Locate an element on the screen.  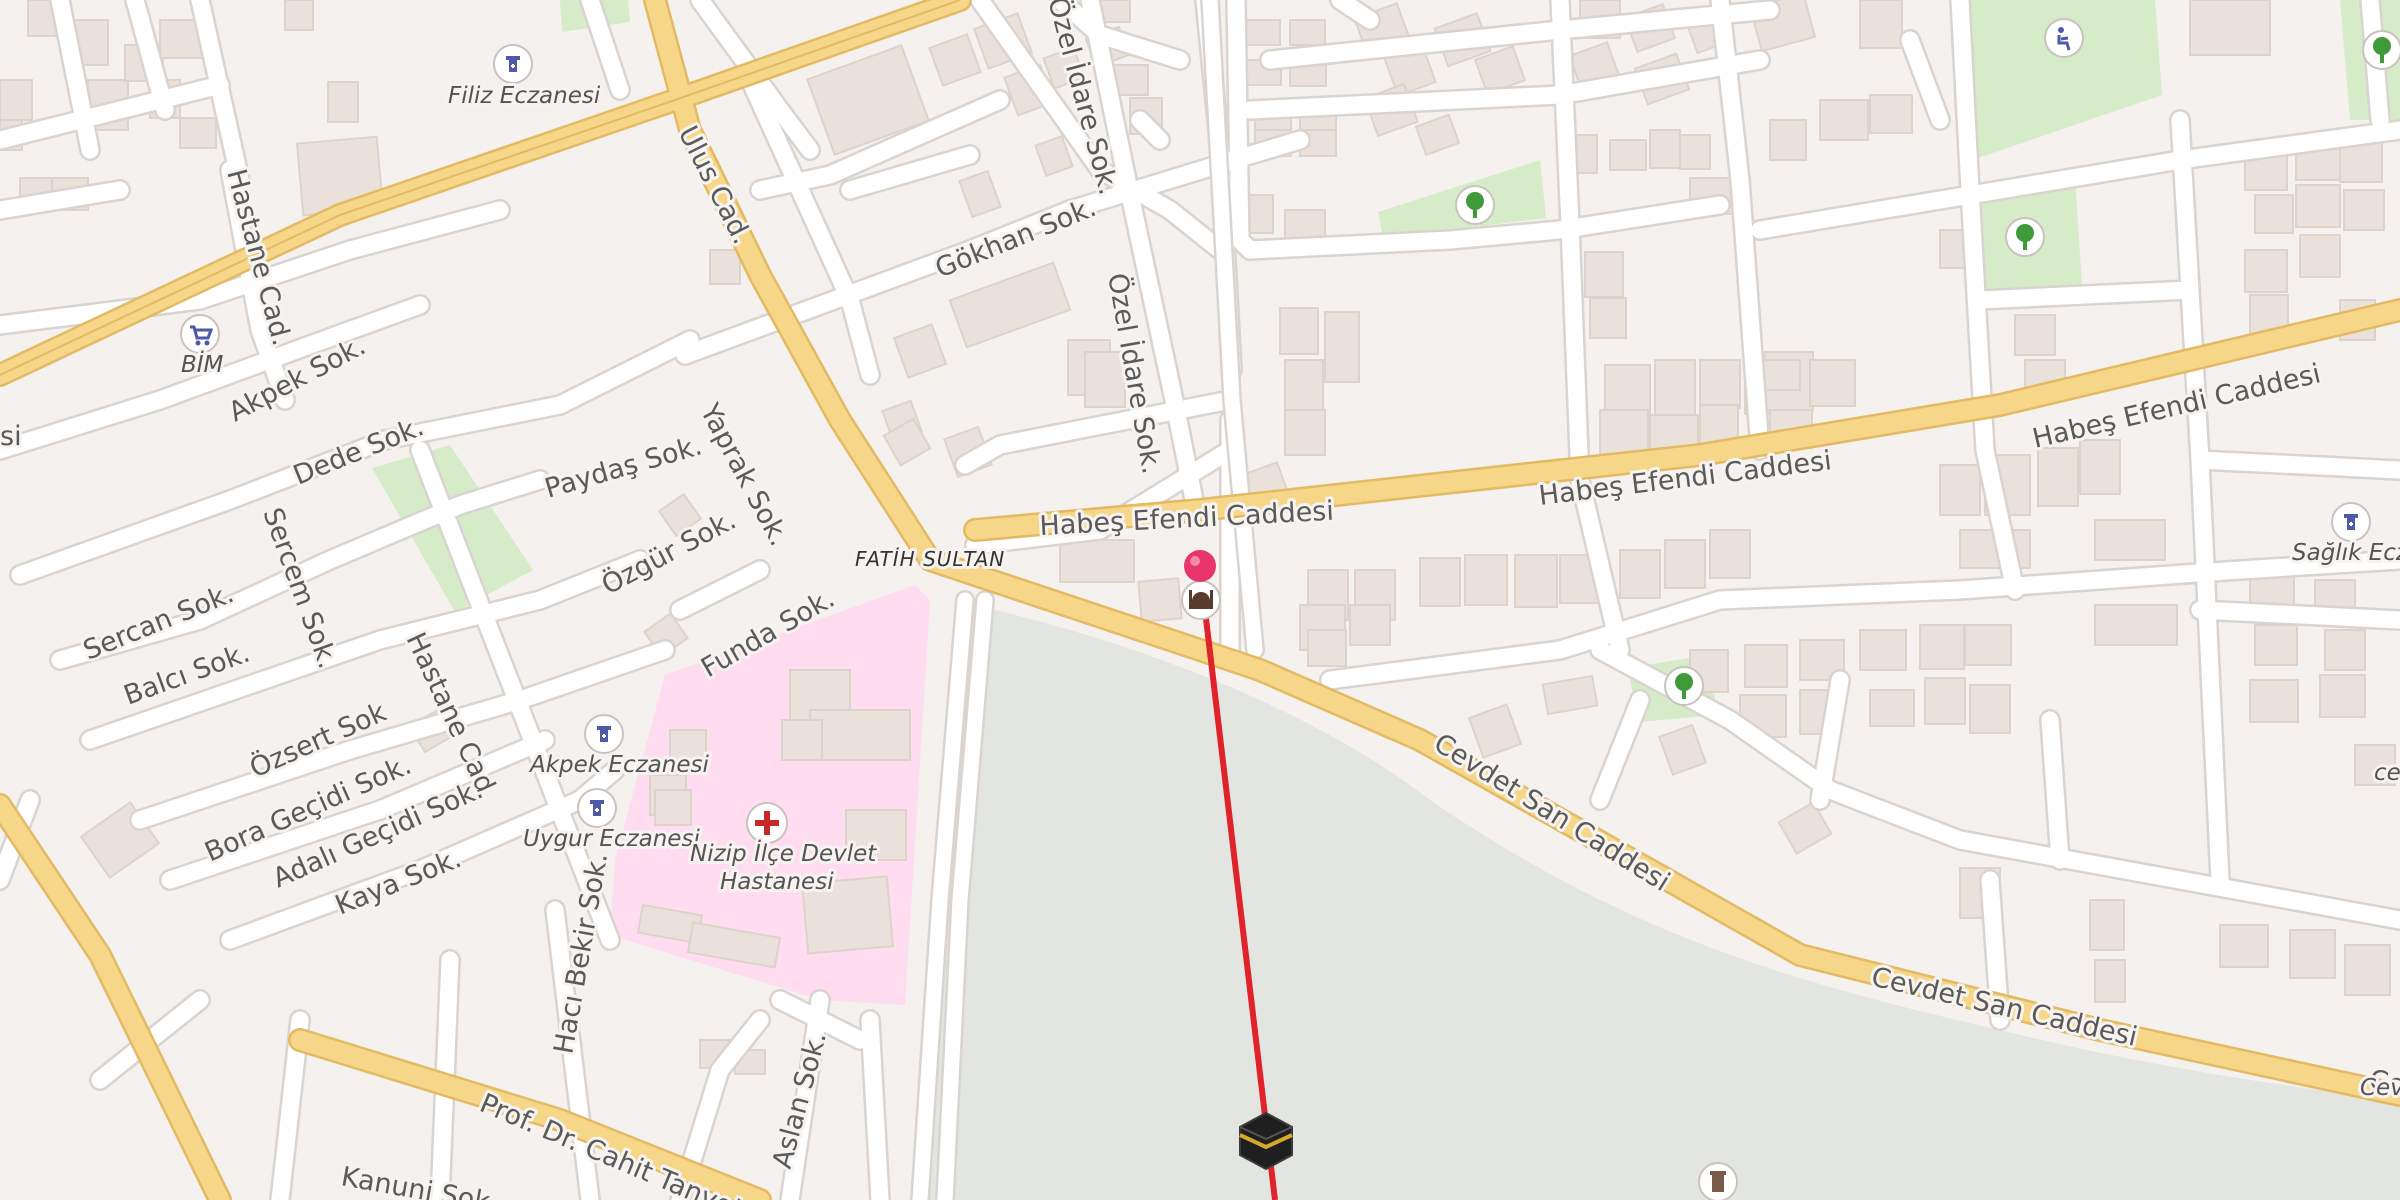
hospital-cross-icon is located at coordinates (767, 823).